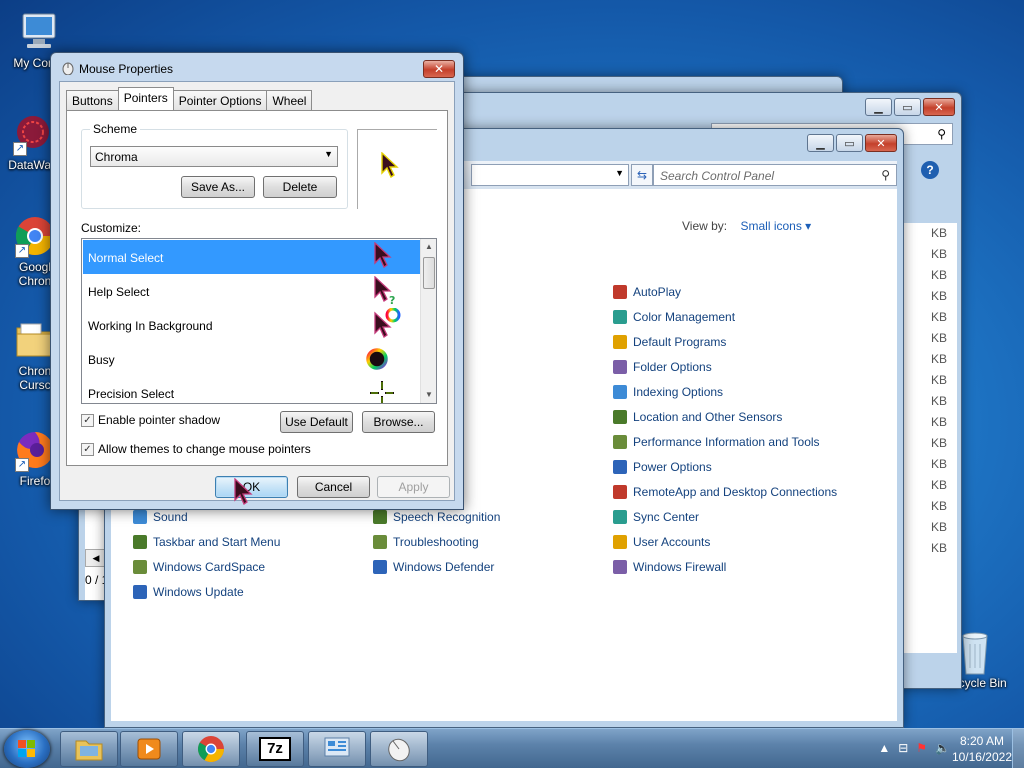 The width and height of the screenshot is (1024, 768). I want to click on tab-wheel: Wheel, so click(289, 100).